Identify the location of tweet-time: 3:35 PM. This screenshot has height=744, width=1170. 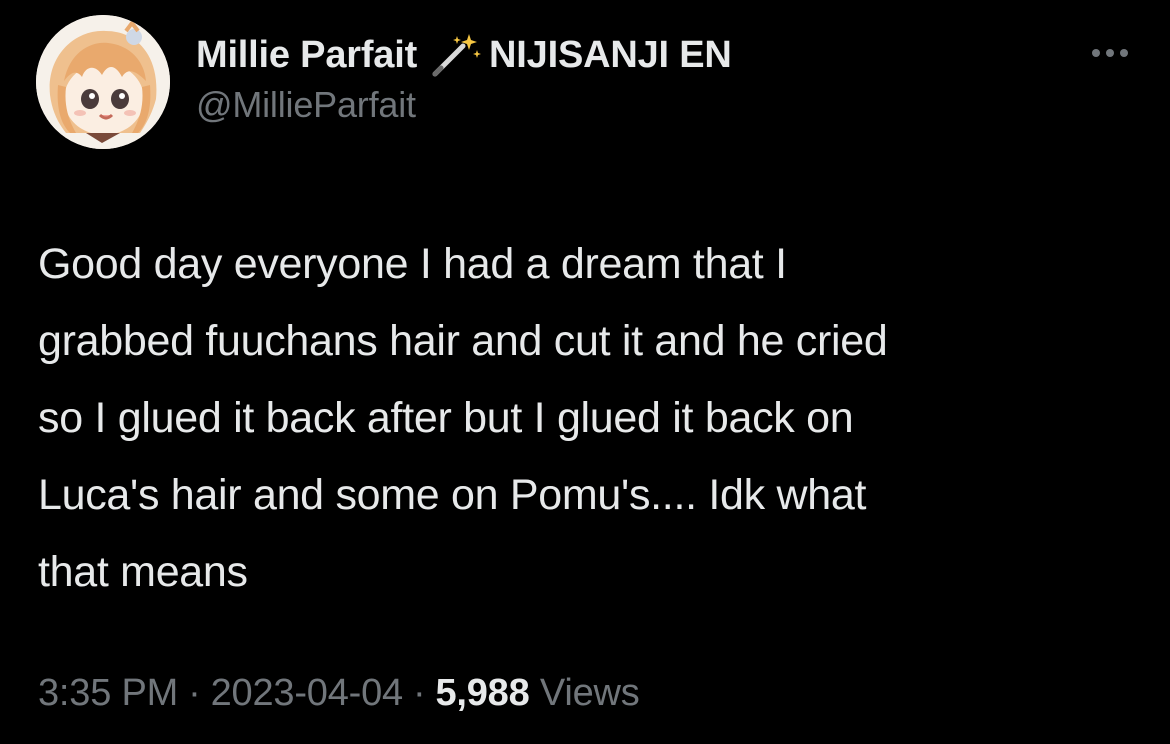
(108, 693).